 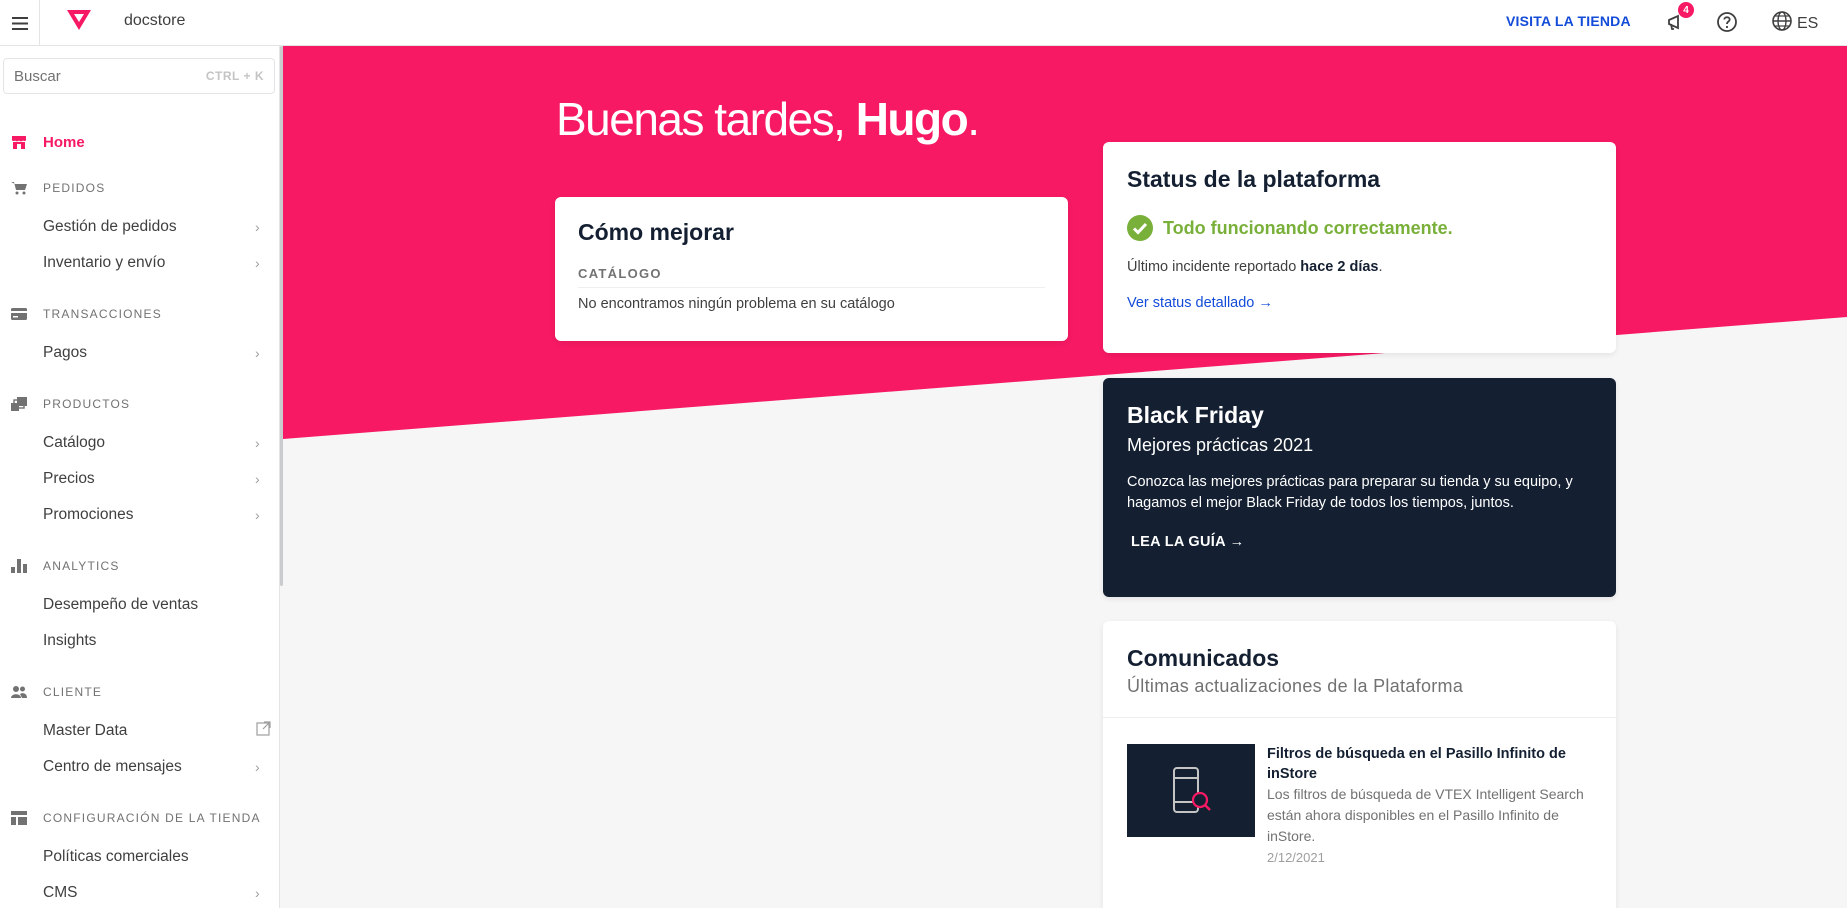 I want to click on status-detail-link: Ver status detallado →, so click(x=1200, y=303).